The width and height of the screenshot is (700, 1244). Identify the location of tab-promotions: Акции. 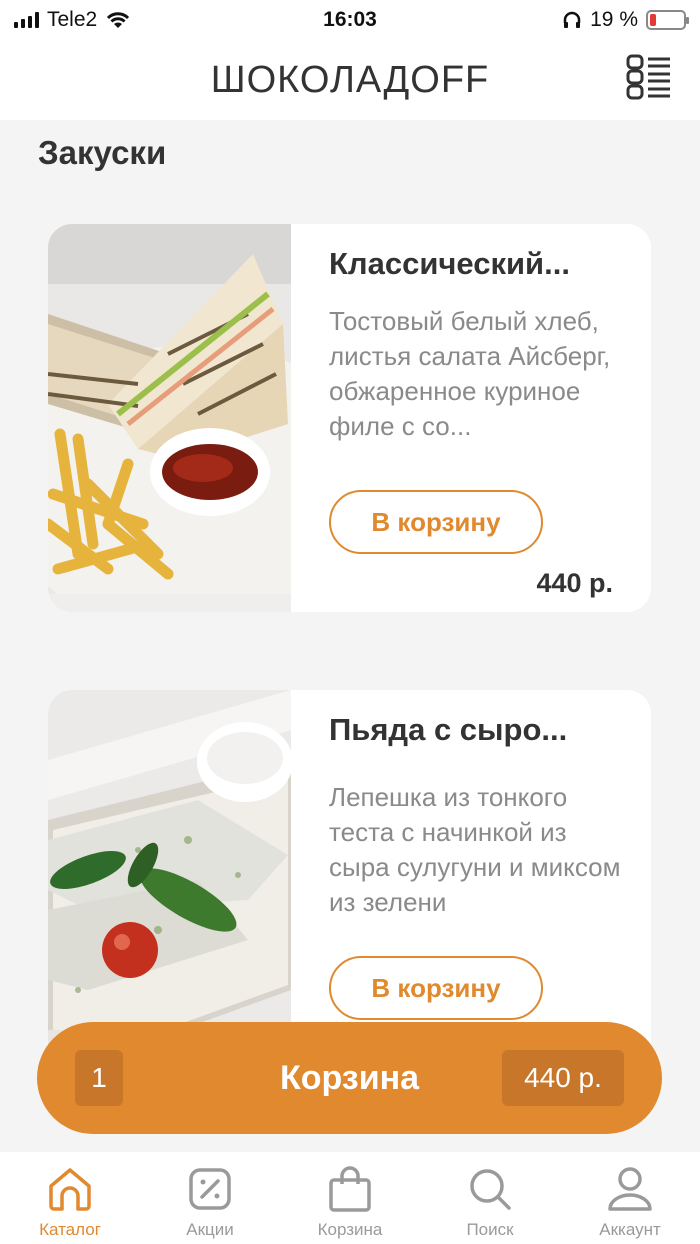
(210, 1202).